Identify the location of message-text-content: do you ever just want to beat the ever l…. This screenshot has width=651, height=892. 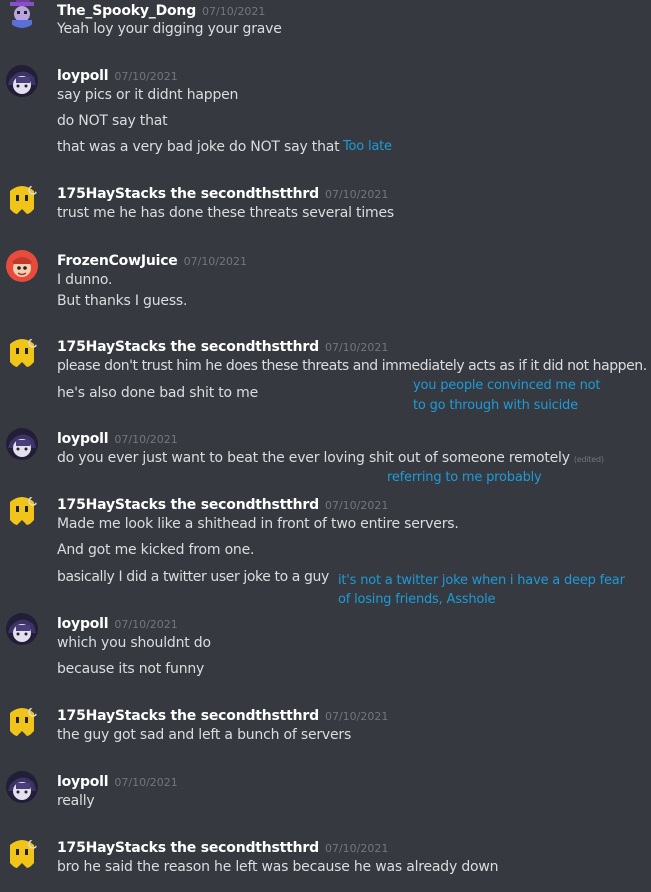
(313, 458).